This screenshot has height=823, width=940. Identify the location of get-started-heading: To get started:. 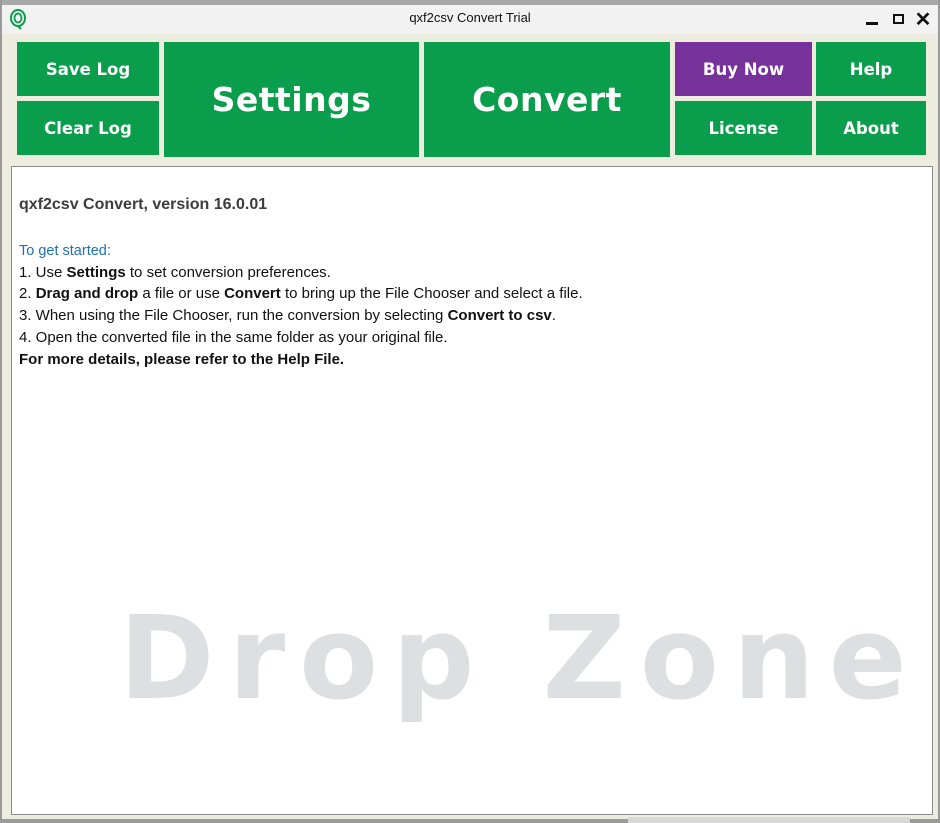
(65, 251).